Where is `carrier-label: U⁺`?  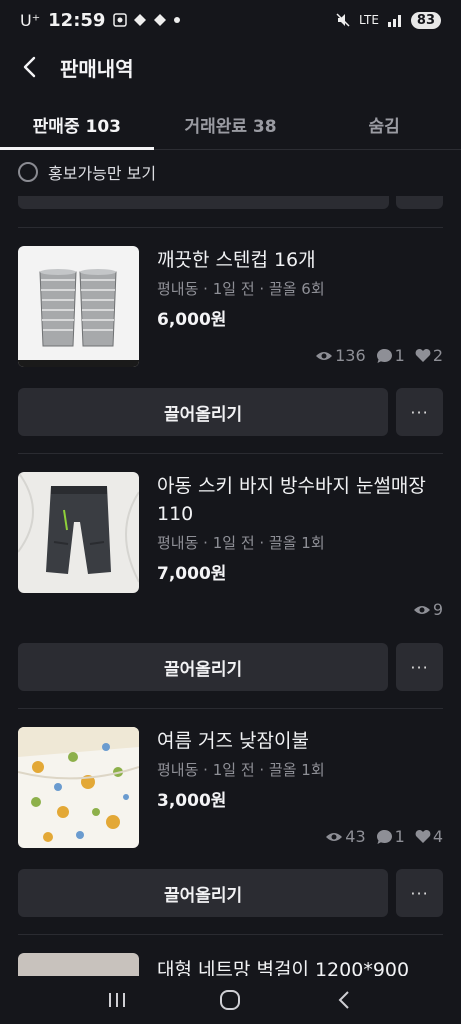
carrier-label: U⁺ is located at coordinates (30, 20).